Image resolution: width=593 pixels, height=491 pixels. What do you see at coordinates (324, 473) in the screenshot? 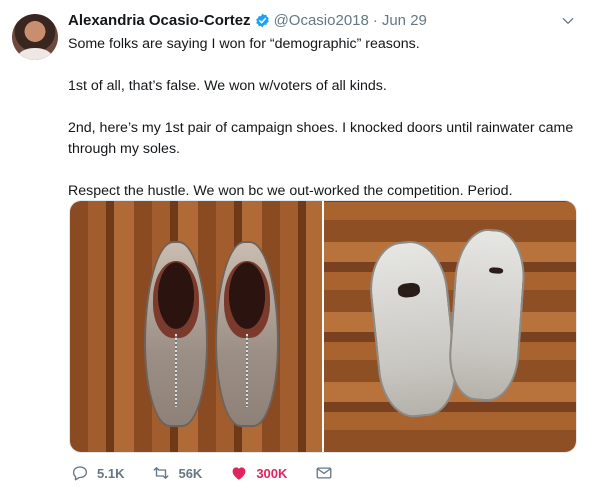
I see `envelope-icon` at bounding box center [324, 473].